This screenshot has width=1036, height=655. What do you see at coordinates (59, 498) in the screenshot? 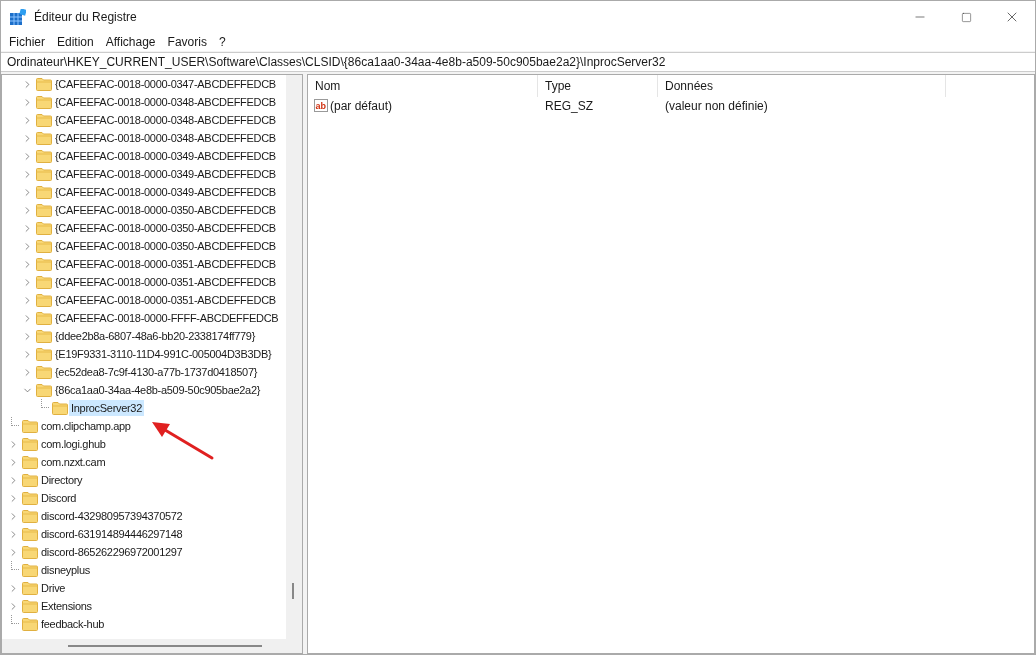
I see `tree-item: Discord` at bounding box center [59, 498].